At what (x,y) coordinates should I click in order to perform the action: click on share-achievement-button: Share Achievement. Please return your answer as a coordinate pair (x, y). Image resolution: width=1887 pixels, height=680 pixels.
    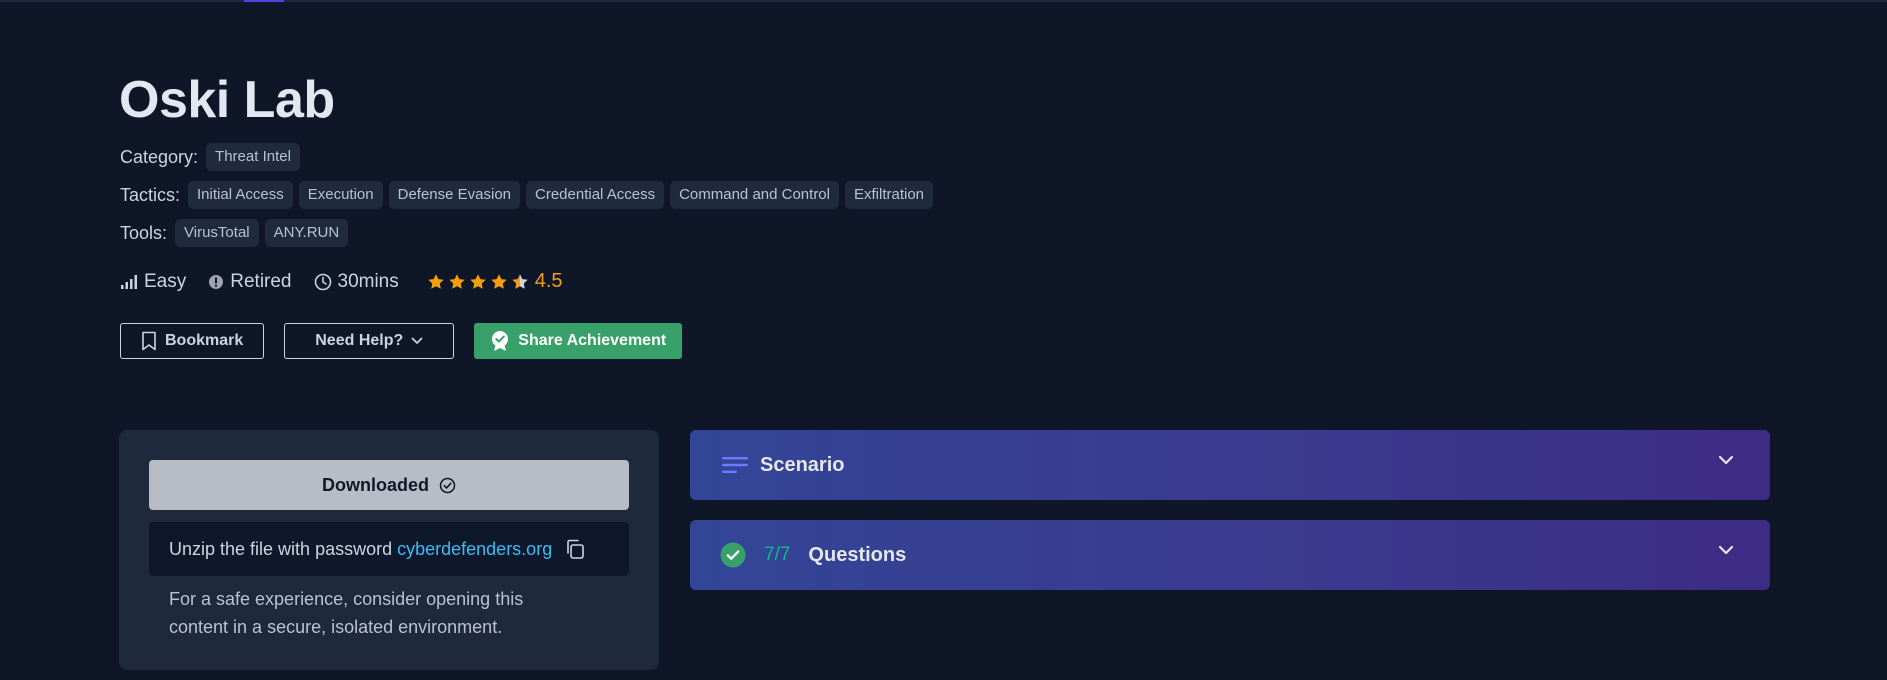
    Looking at the image, I should click on (578, 341).